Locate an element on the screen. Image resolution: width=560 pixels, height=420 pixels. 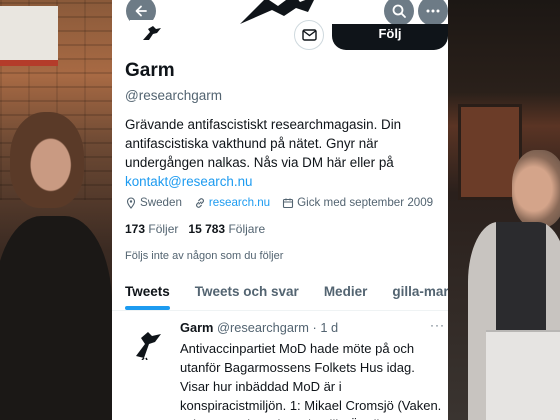
tweet-handle: @researchgarm is located at coordinates (263, 327).